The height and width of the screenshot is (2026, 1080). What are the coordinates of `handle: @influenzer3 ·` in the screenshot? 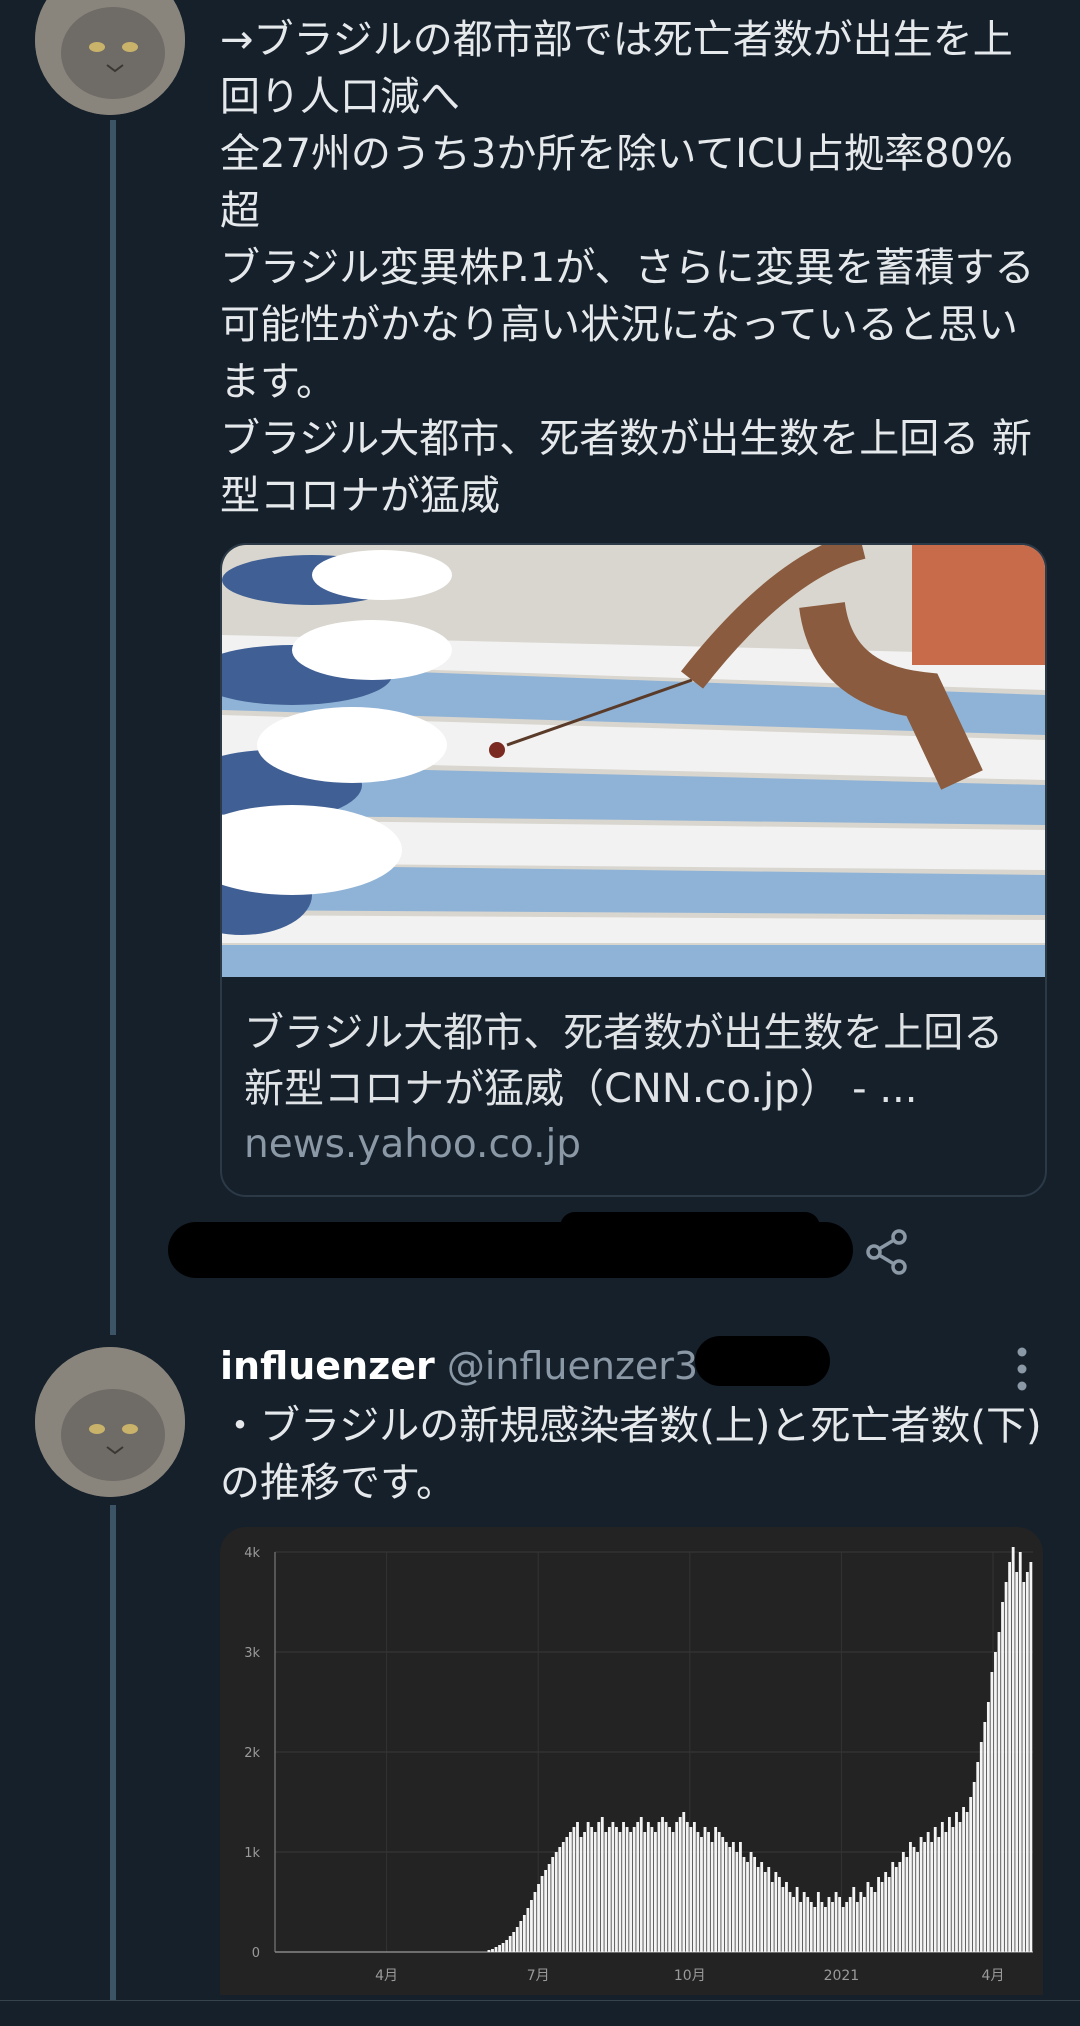 It's located at (584, 1366).